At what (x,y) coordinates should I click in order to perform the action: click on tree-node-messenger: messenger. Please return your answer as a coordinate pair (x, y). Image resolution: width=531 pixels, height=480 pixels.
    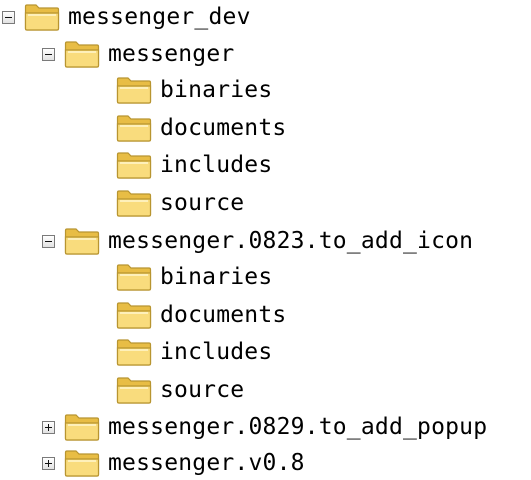
    Looking at the image, I should click on (138, 54).